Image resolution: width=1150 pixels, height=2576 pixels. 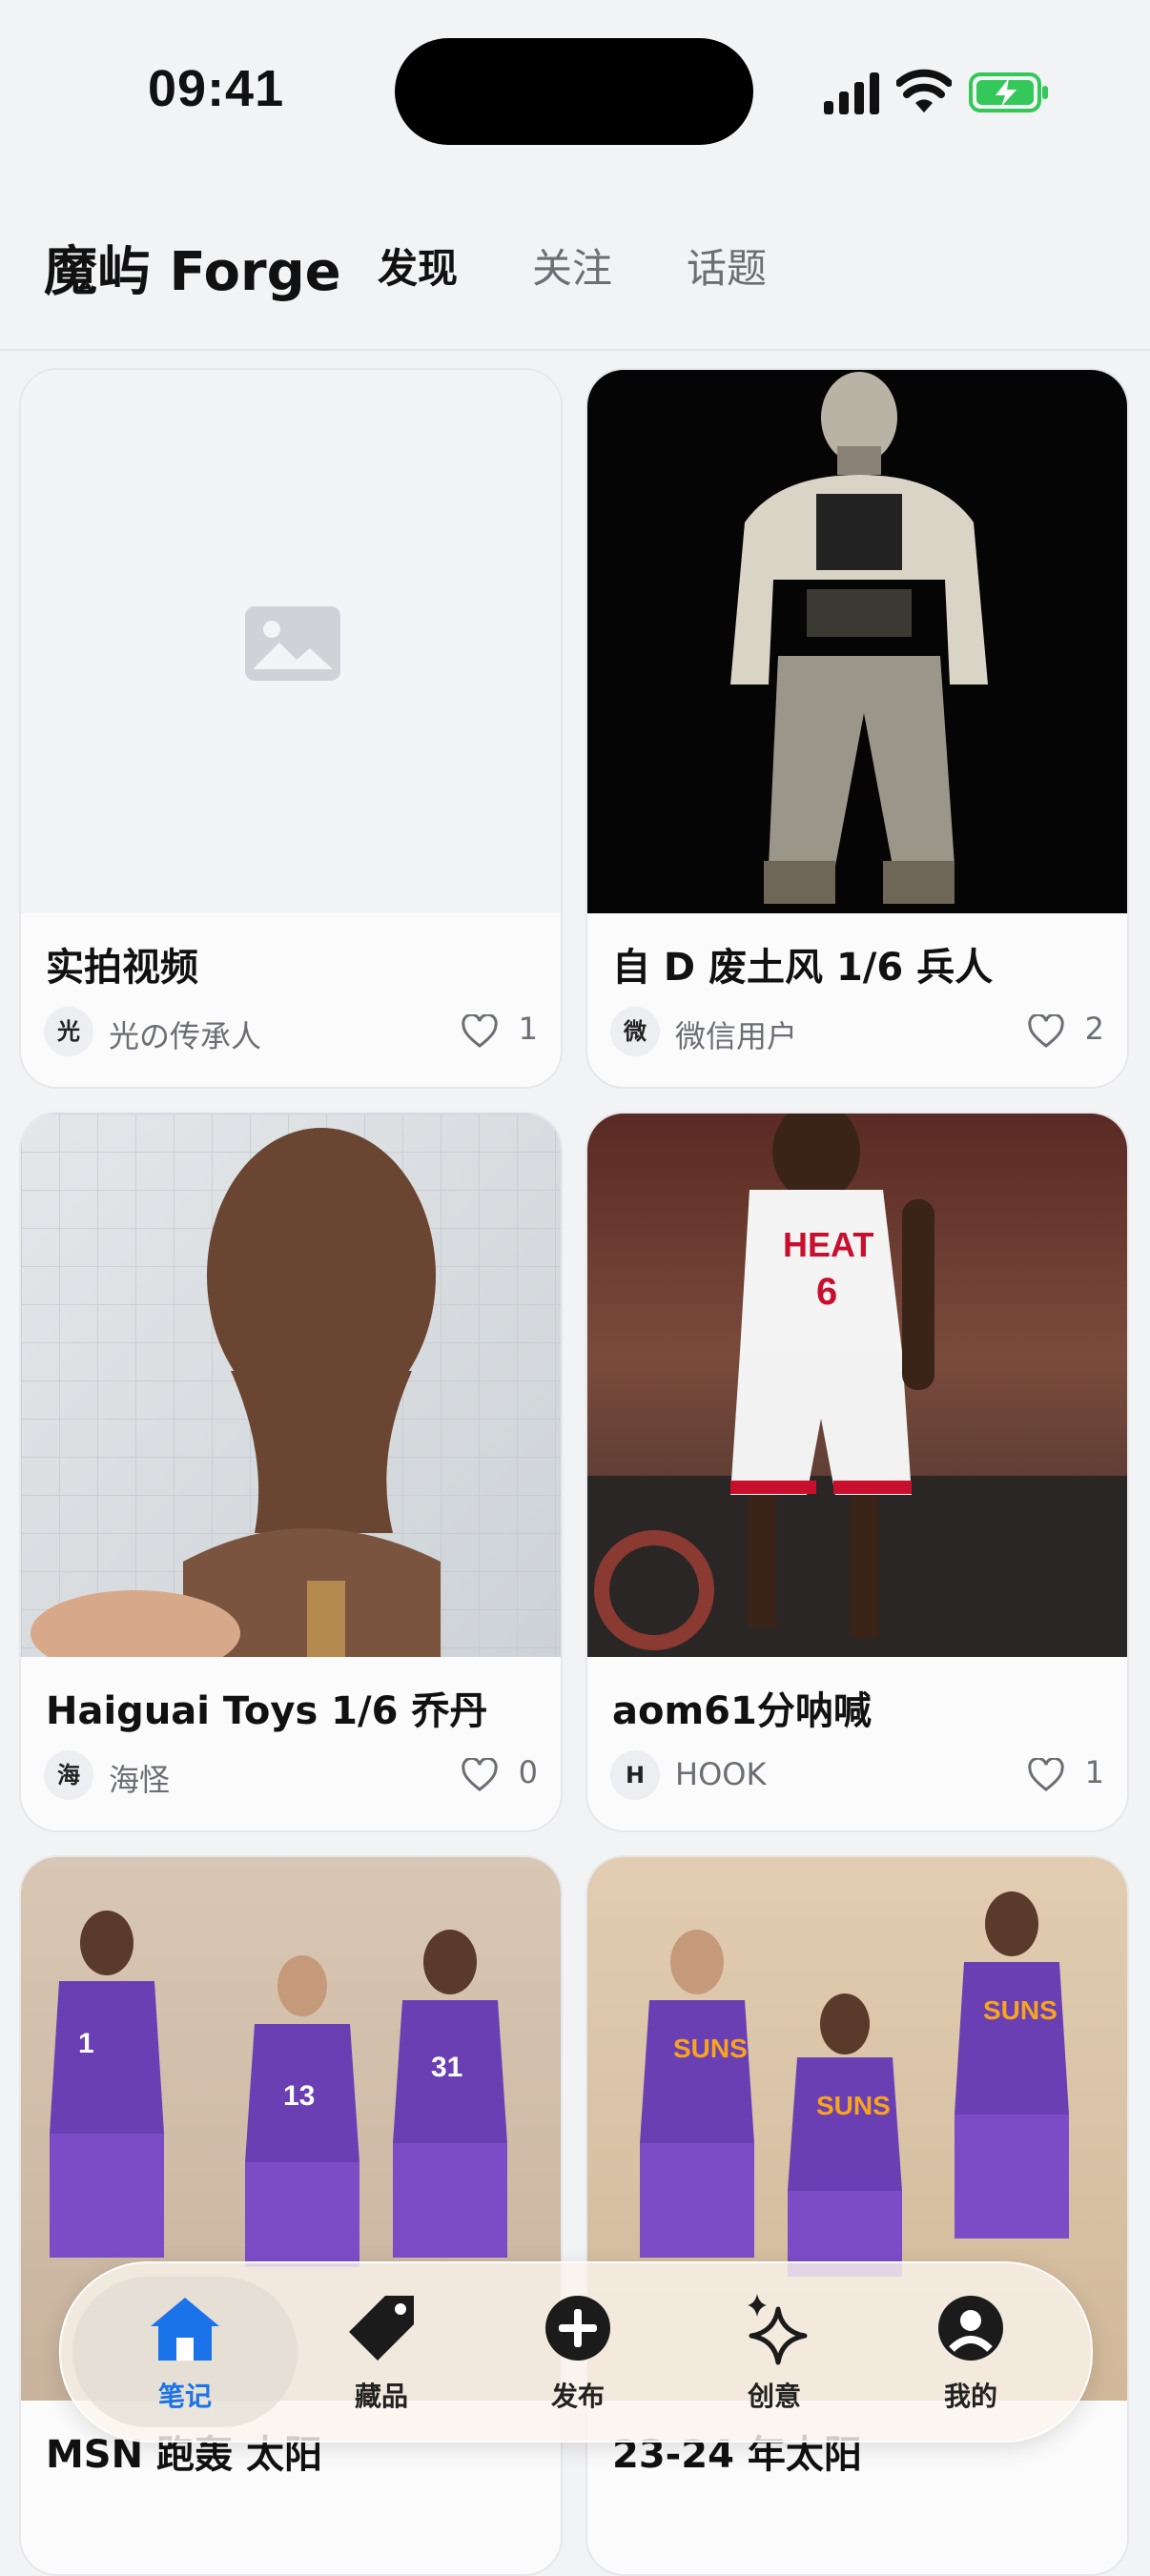 I want to click on note-card: HEAT 6 aom61分呐喊 H HOOK 1, so click(x=857, y=1472).